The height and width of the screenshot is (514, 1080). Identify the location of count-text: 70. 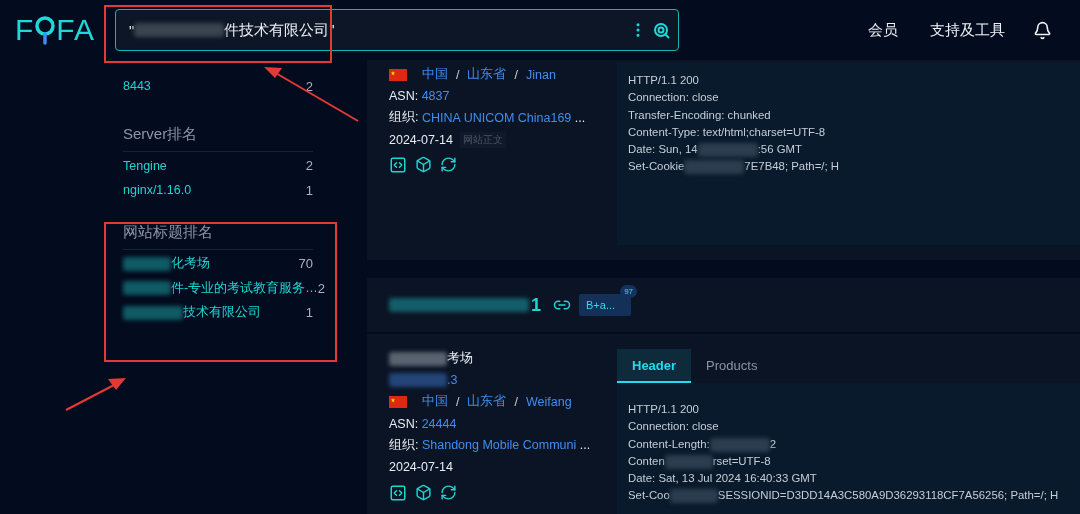
(305, 264).